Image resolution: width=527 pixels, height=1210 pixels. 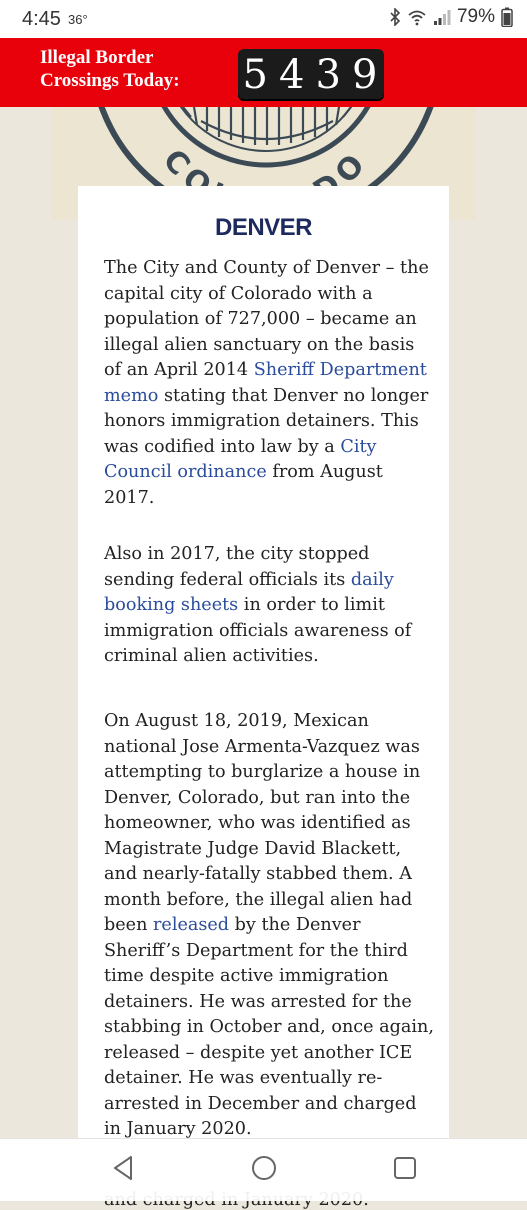 I want to click on border-crossings-banner: Illegal Border Crossings Today: 5 4 3 9, so click(x=263, y=72).